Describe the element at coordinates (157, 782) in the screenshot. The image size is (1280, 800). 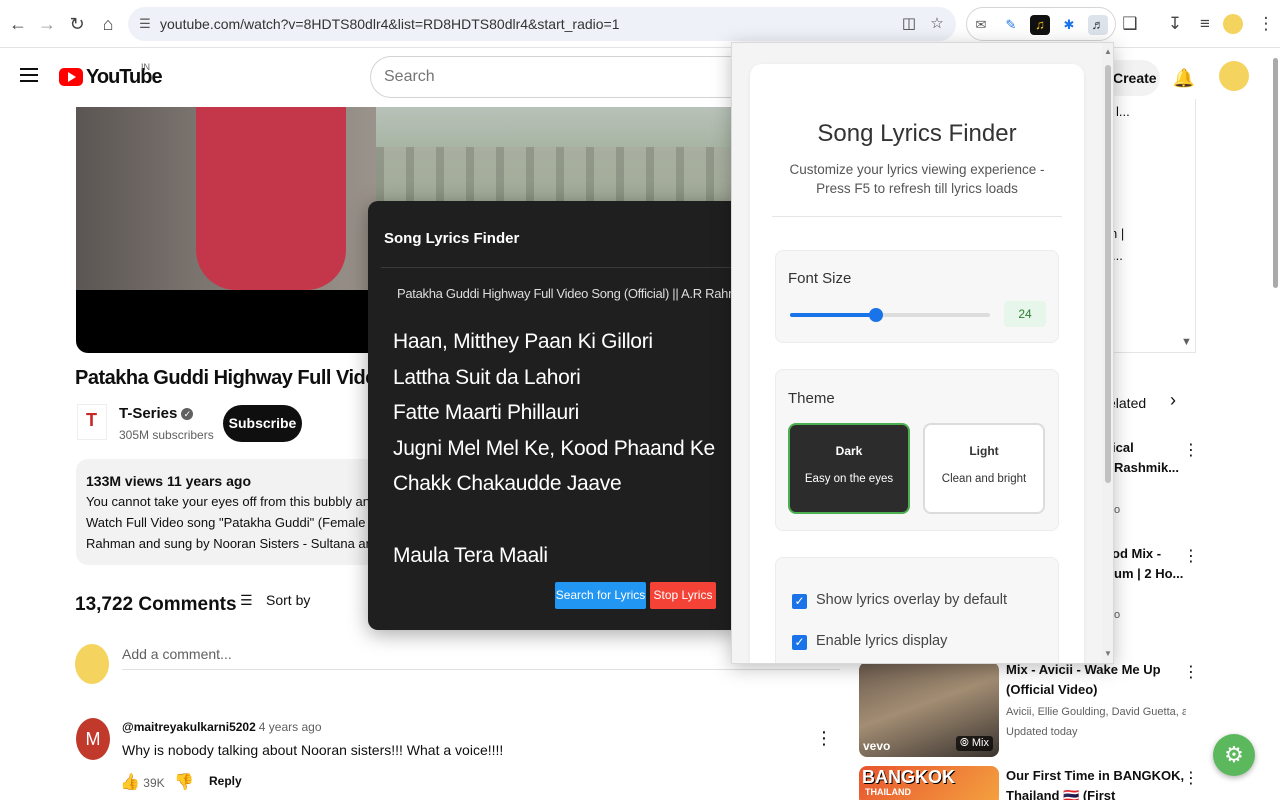
I see `like-group: 👍 39K 👎` at that location.